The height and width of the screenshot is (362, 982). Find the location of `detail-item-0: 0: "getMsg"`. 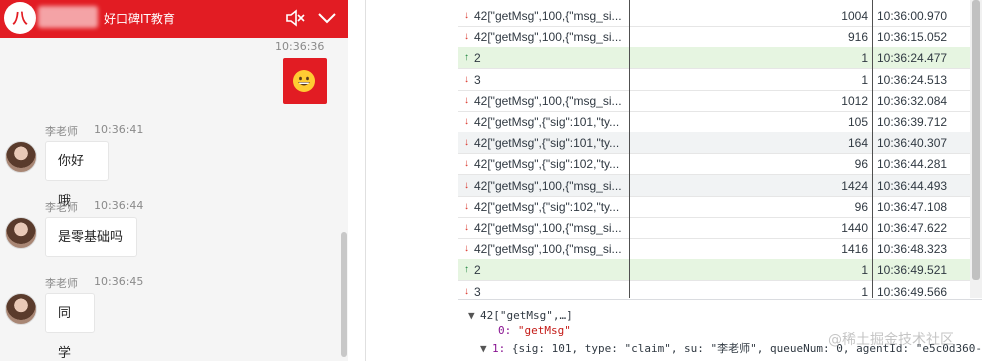

detail-item-0: 0: "getMsg" is located at coordinates (534, 330).